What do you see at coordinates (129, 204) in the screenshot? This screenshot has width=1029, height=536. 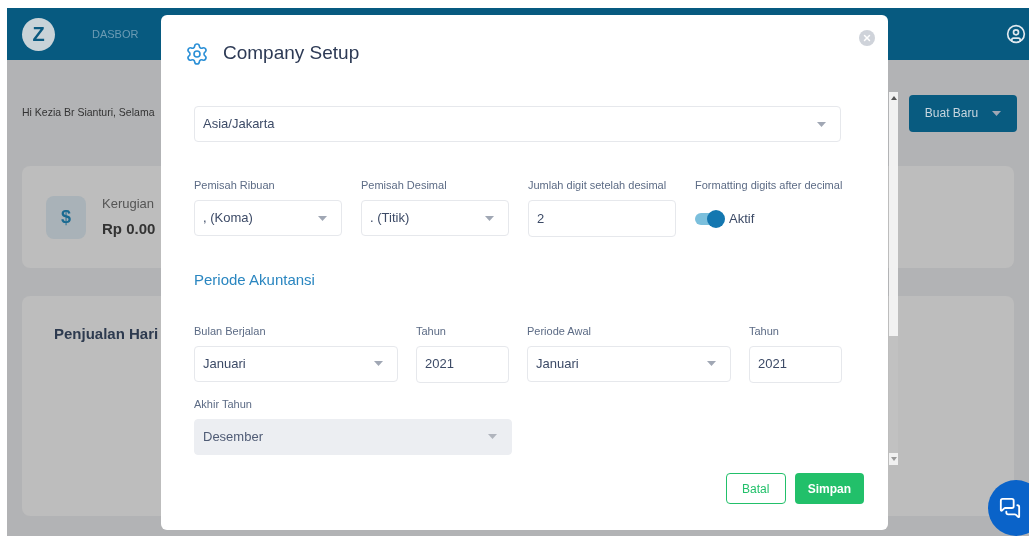 I see `card-title: Kerugian` at bounding box center [129, 204].